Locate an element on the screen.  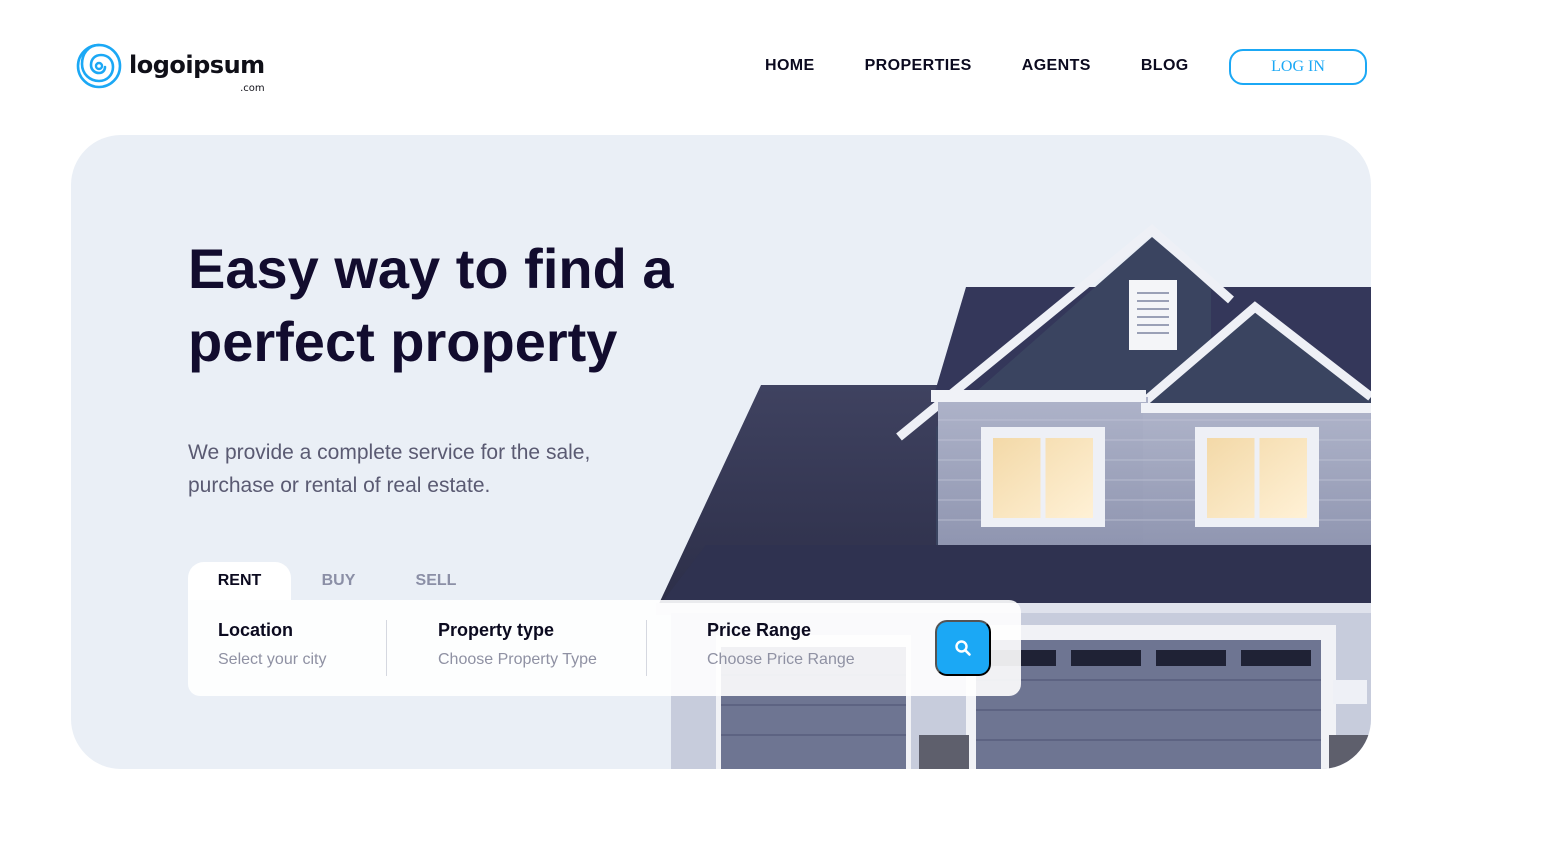
search-button is located at coordinates (963, 648).